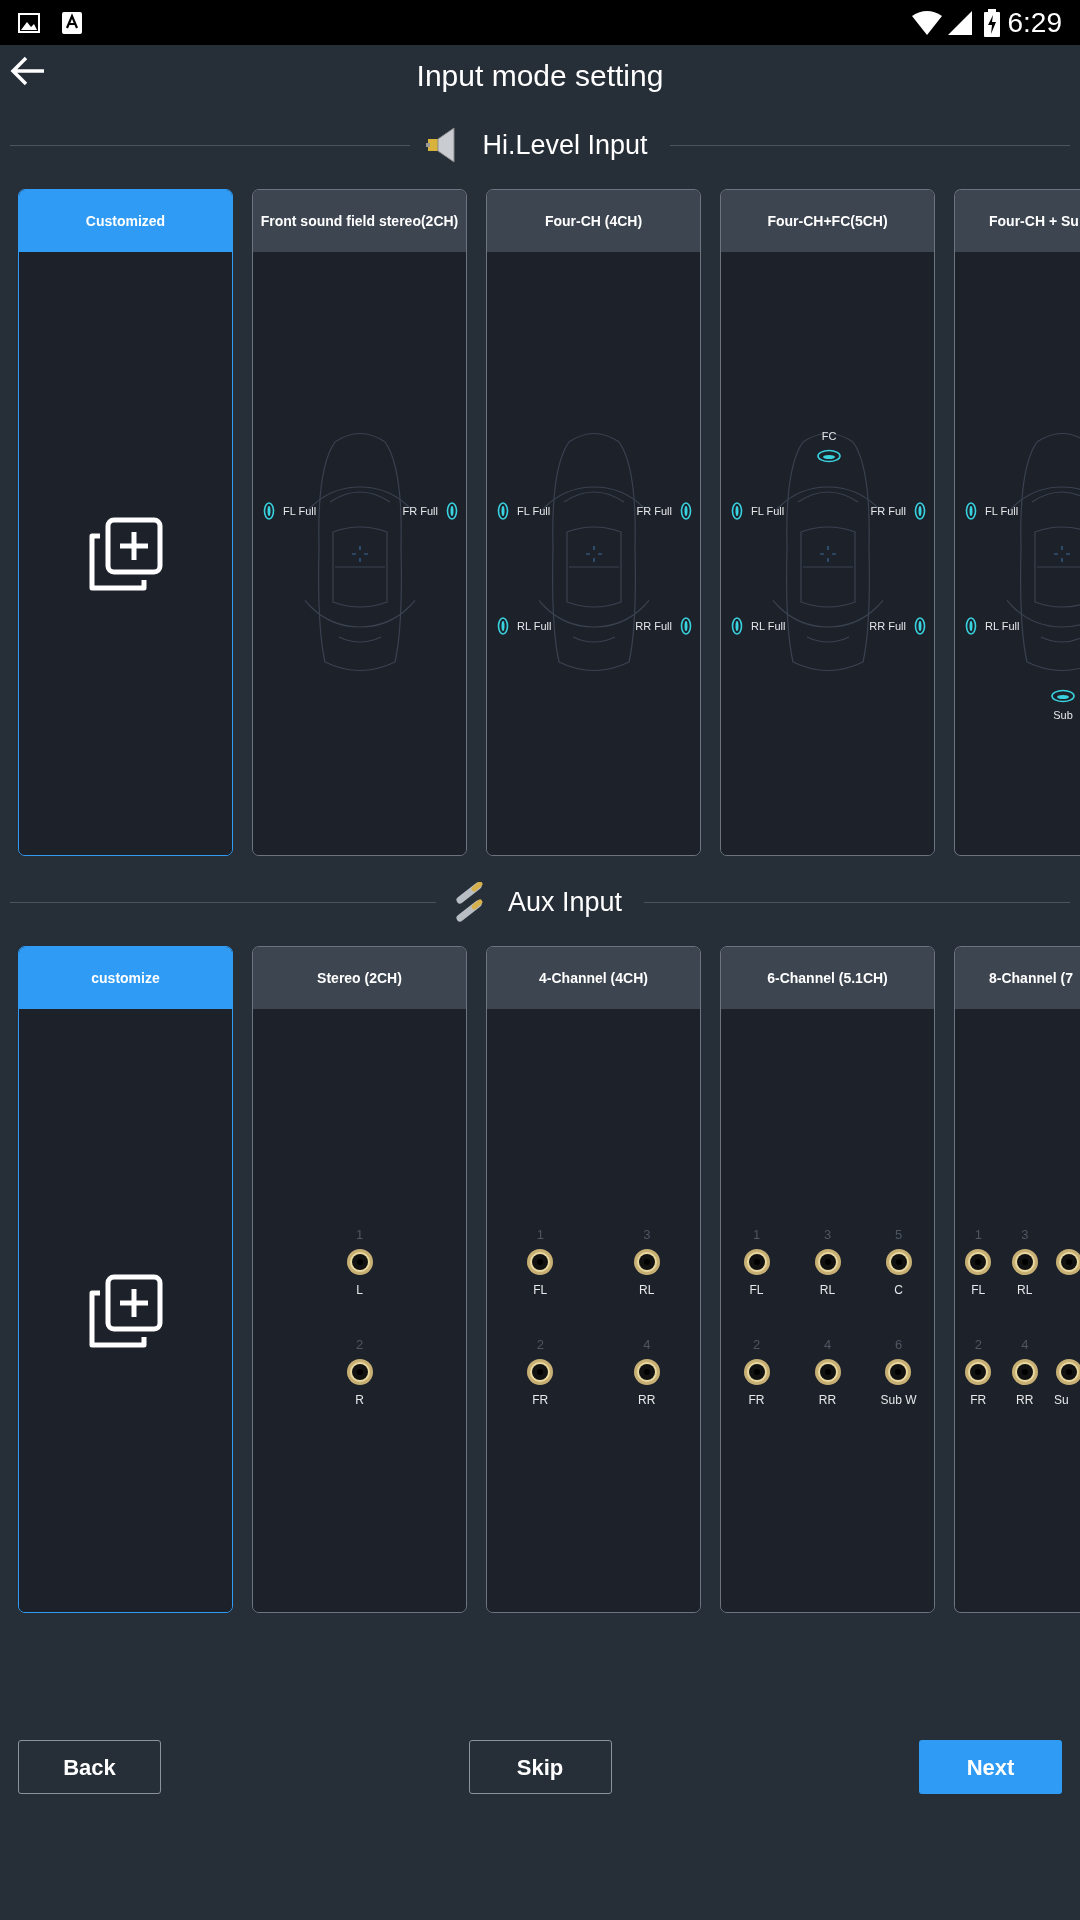 This screenshot has height=1920, width=1080. What do you see at coordinates (898, 1289) in the screenshot?
I see `jack-label: C` at bounding box center [898, 1289].